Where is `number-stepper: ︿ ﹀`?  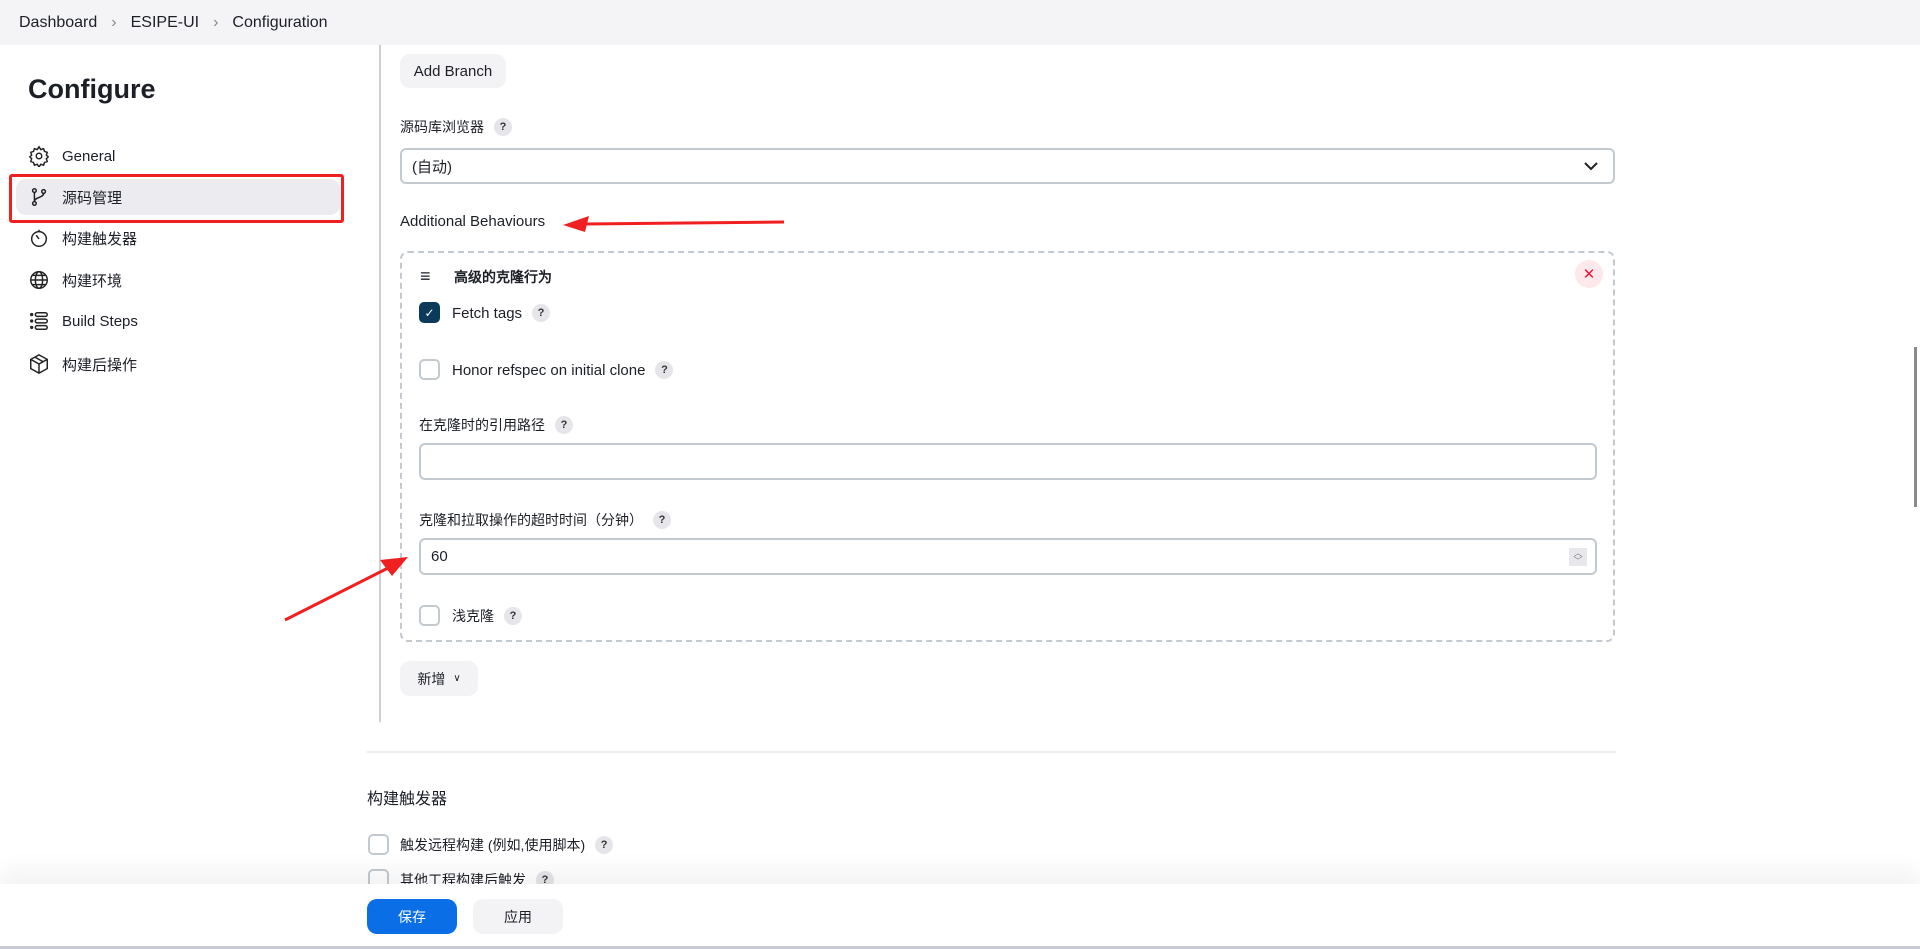
number-stepper: ︿ ﹀ is located at coordinates (1578, 556).